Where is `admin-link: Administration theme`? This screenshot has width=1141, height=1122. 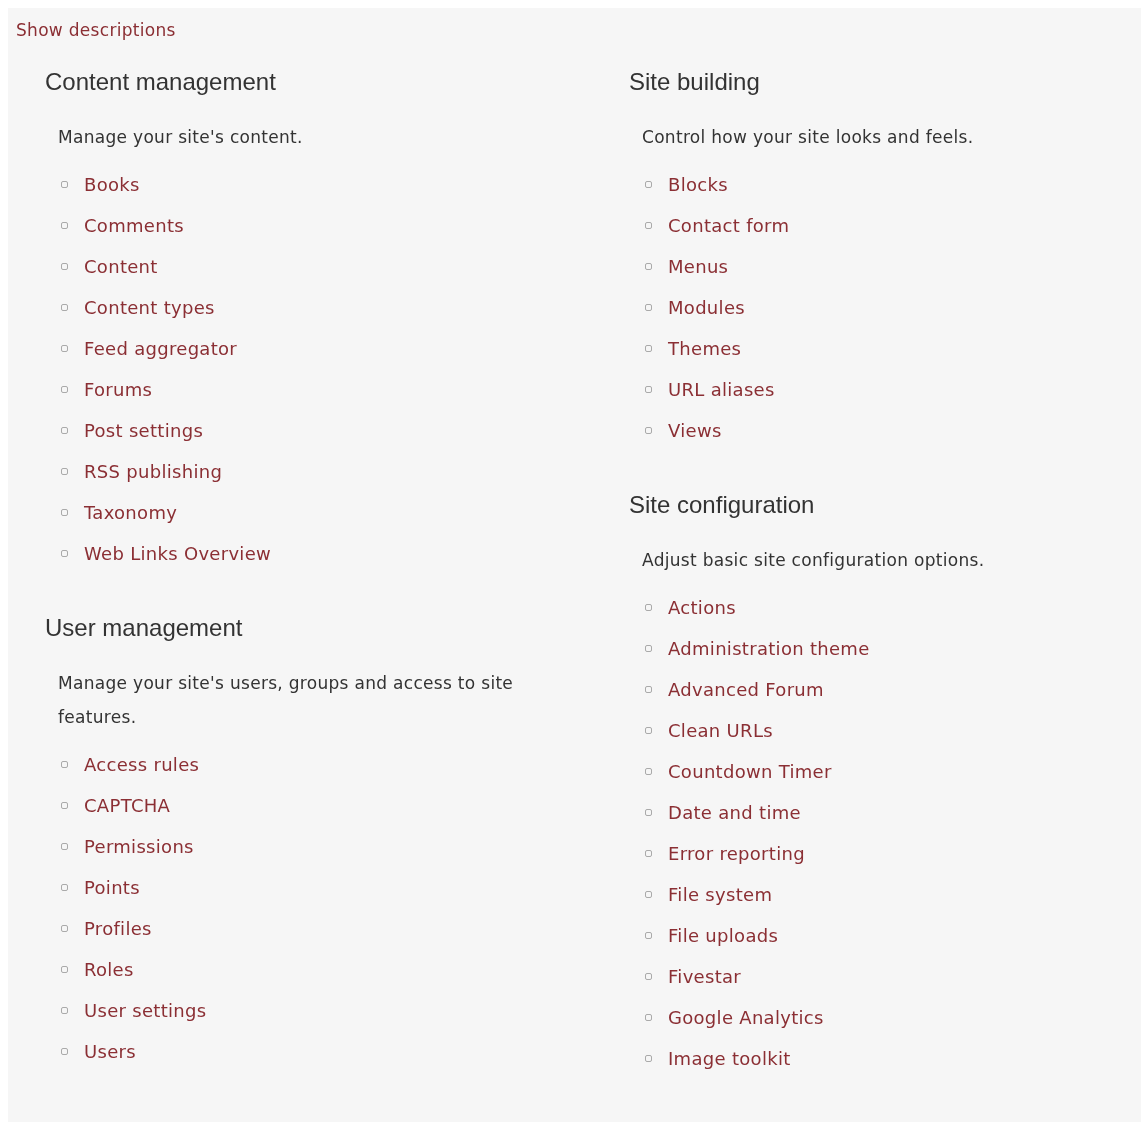 admin-link: Administration theme is located at coordinates (769, 648).